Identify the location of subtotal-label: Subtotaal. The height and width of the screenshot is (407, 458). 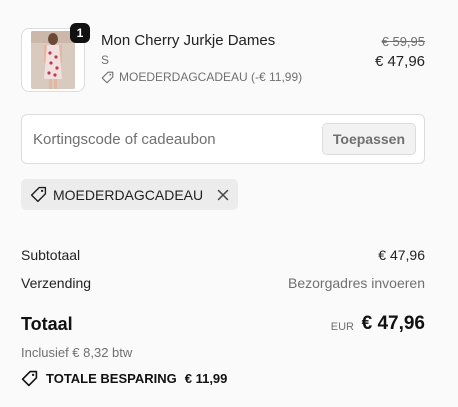
(51, 255).